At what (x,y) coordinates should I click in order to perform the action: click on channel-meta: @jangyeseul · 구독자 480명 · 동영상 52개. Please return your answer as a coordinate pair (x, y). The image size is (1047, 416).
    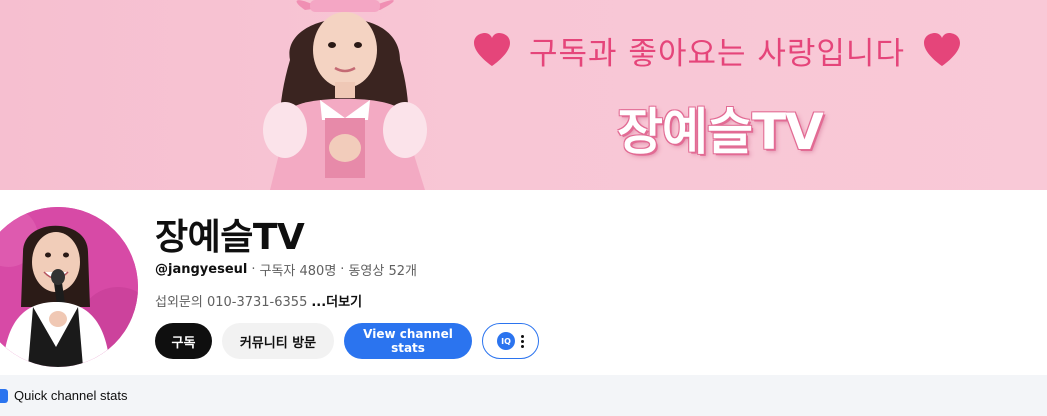
    Looking at the image, I should click on (286, 269).